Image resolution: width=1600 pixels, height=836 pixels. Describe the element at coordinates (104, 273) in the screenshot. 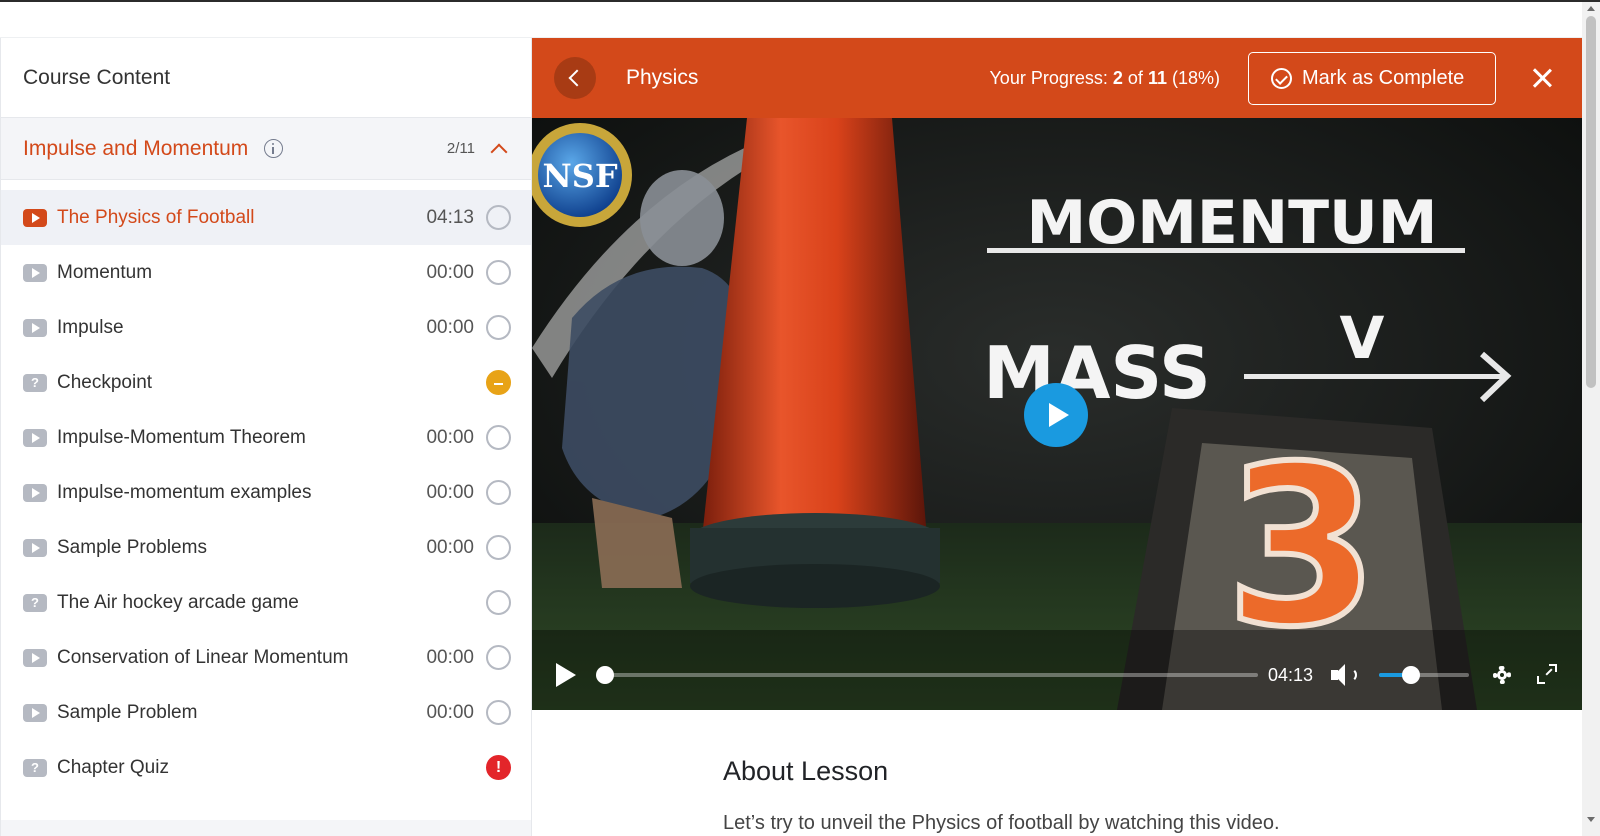

I see `lesson-title: Momentum` at that location.